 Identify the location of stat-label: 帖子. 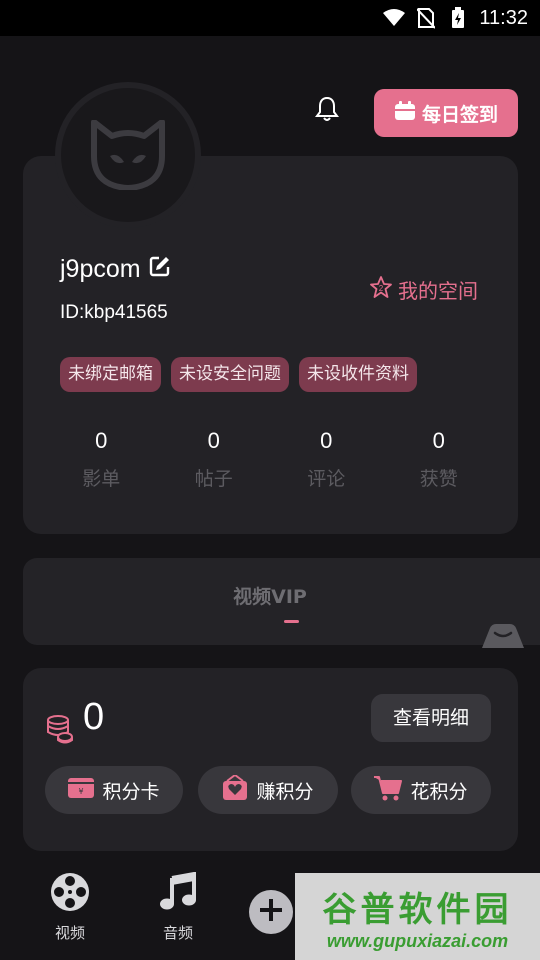
(213, 479).